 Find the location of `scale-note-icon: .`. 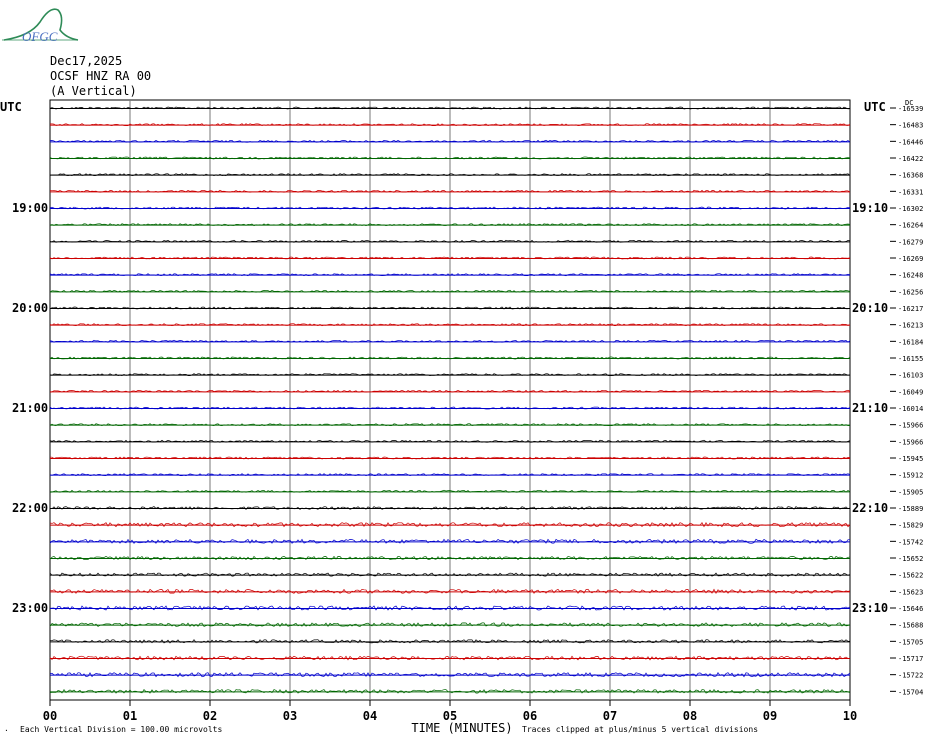

scale-note-icon: . is located at coordinates (6, 728).